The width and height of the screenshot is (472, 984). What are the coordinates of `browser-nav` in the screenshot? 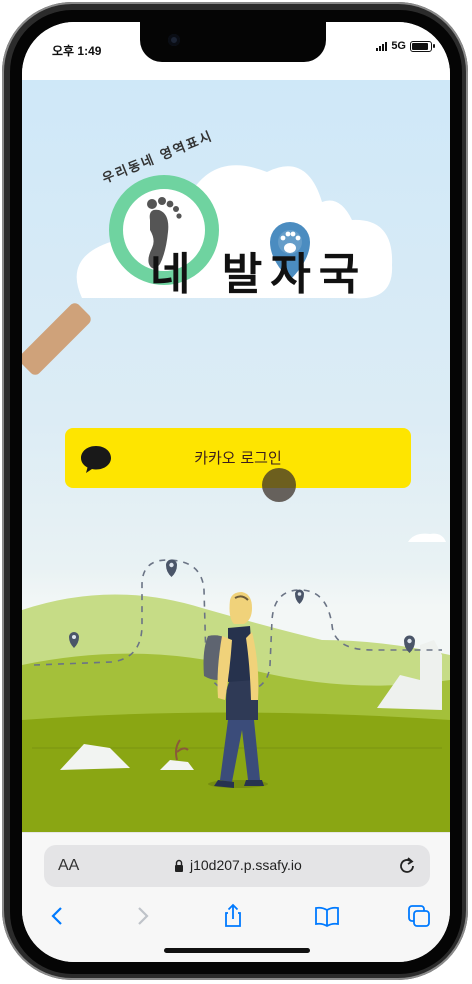 It's located at (236, 915).